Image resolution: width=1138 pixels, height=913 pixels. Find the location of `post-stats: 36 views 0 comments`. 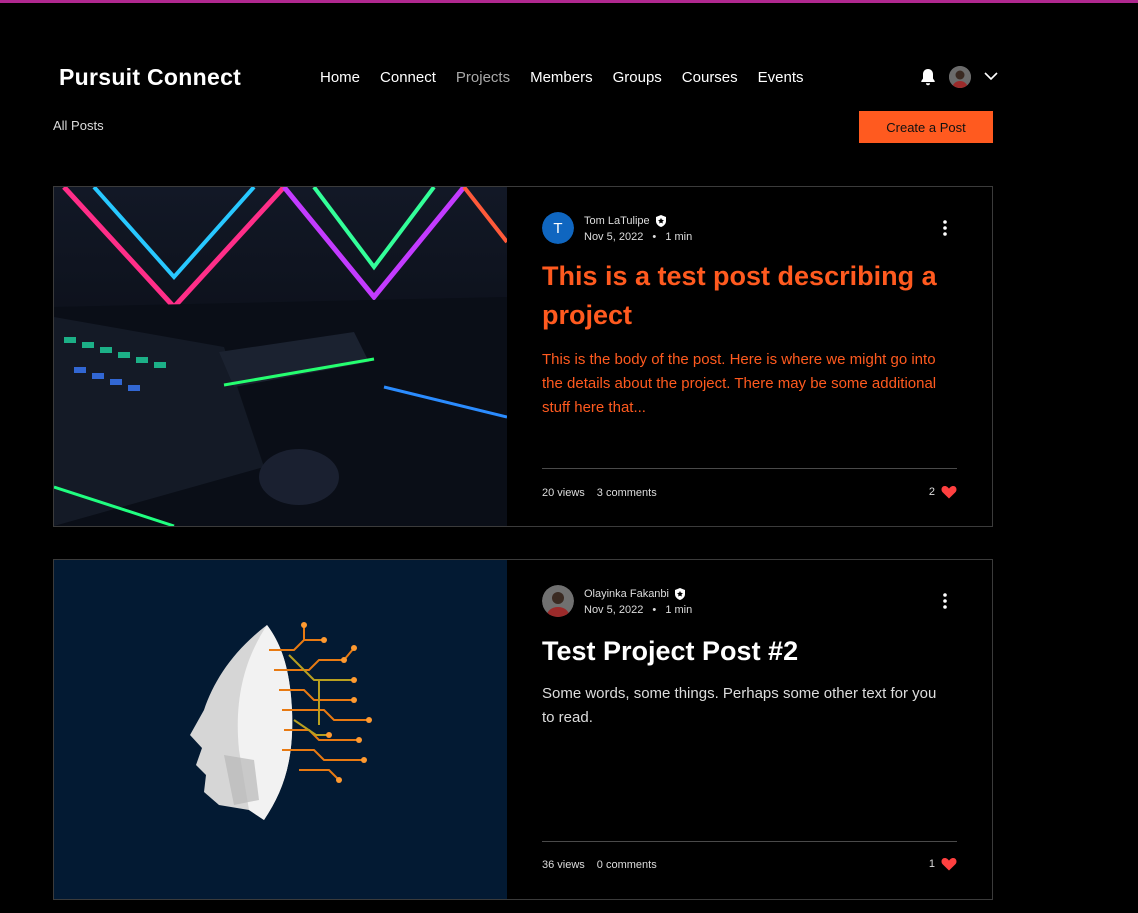

post-stats: 36 views 0 comments is located at coordinates (599, 865).